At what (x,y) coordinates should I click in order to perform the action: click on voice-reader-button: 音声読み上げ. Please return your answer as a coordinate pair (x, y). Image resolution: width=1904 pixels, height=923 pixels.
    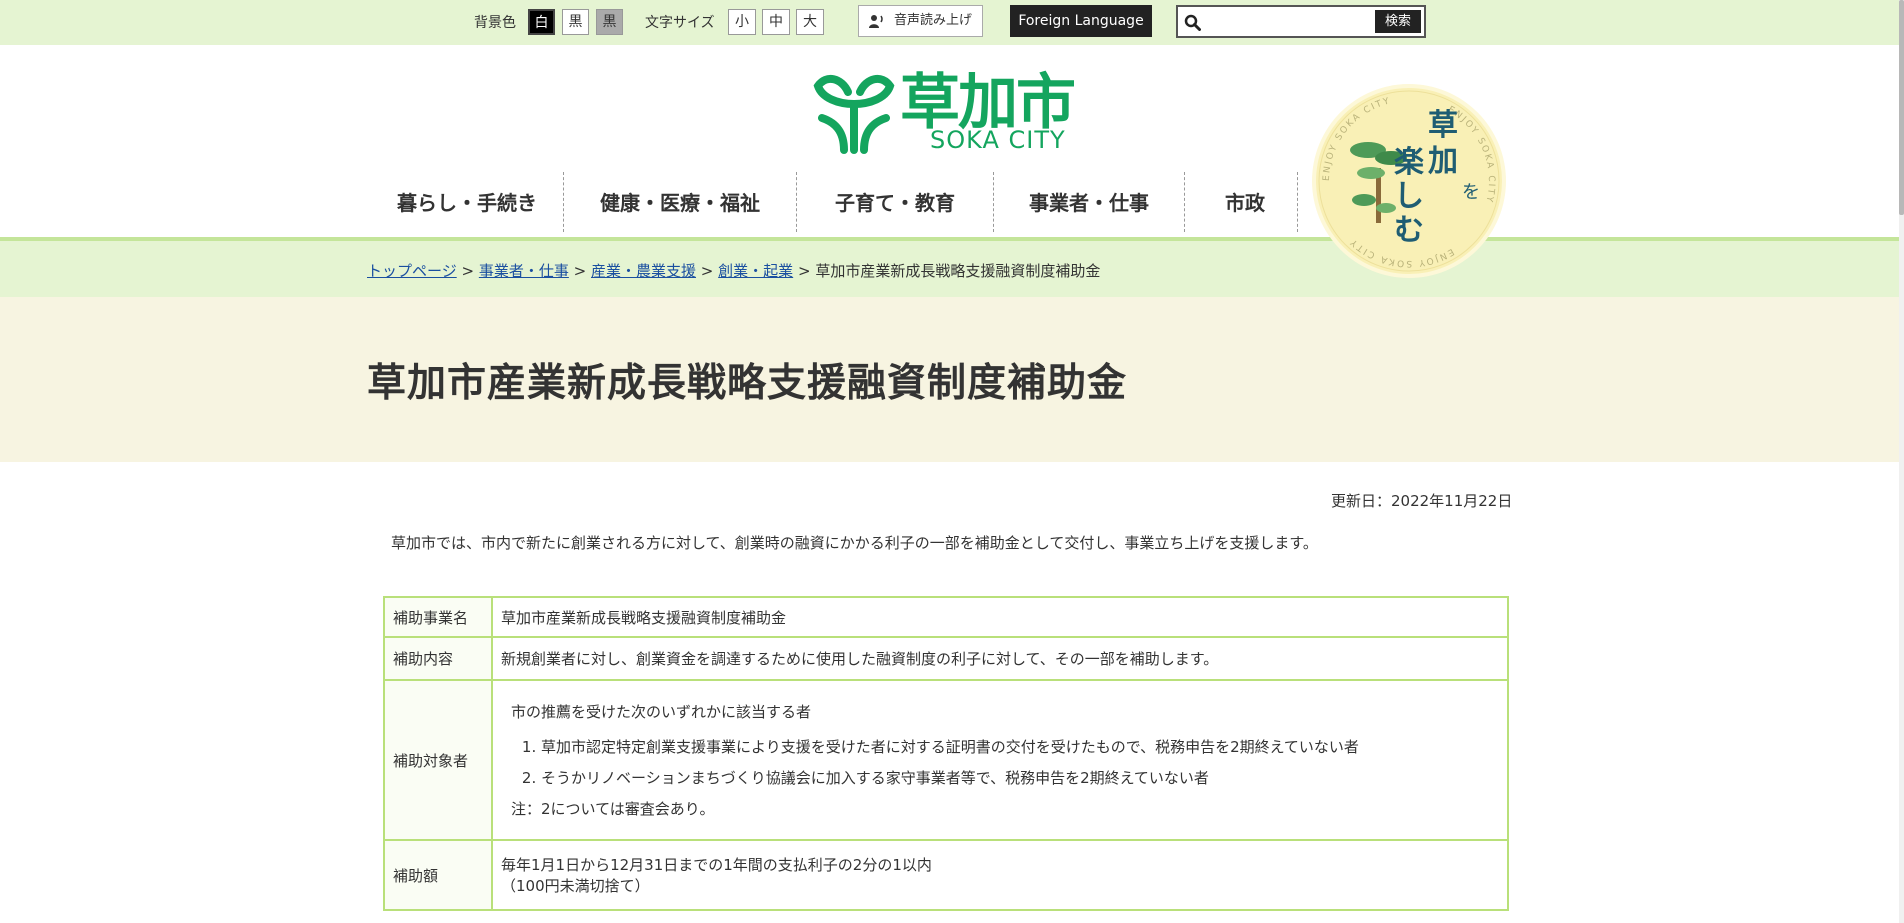
    Looking at the image, I should click on (920, 21).